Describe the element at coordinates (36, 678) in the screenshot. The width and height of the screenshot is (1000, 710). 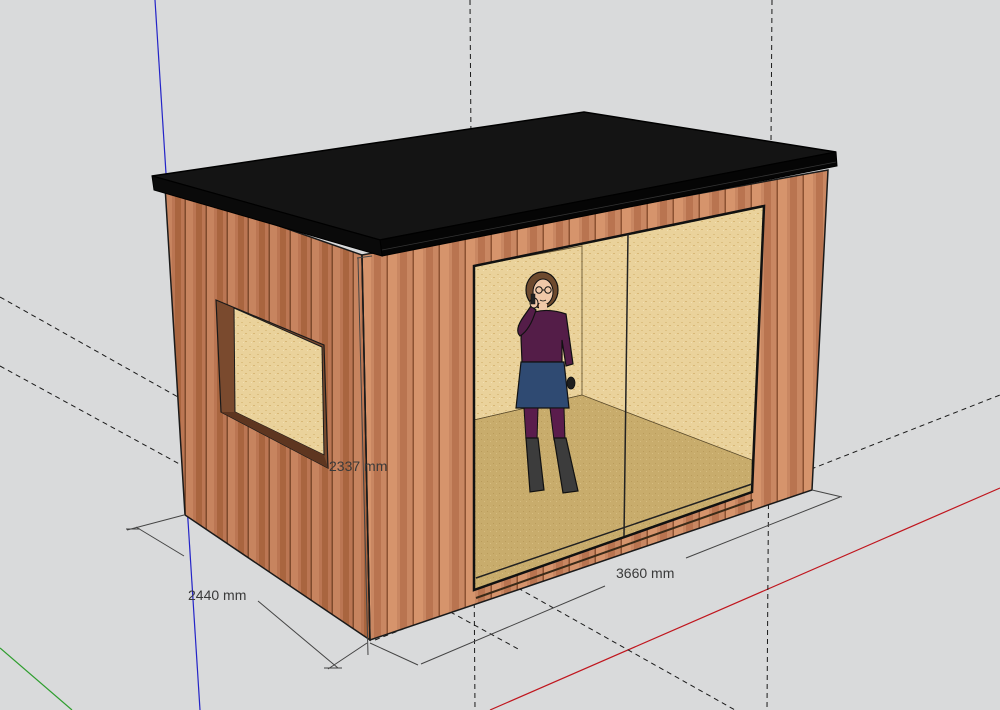
I see `green-axis` at that location.